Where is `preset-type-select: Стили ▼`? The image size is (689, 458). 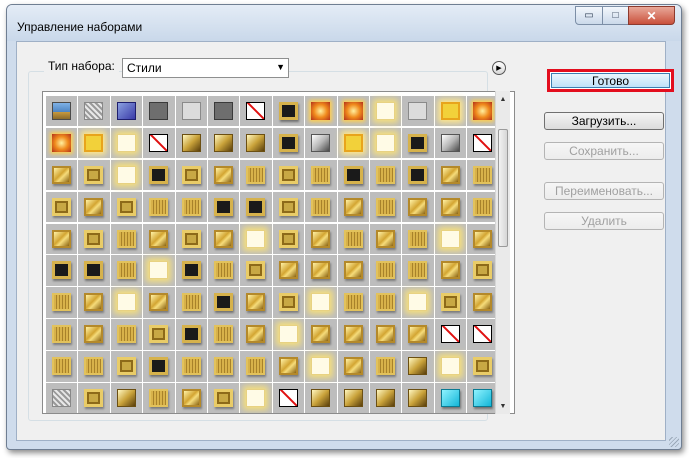
preset-type-select: Стили ▼ is located at coordinates (205, 68).